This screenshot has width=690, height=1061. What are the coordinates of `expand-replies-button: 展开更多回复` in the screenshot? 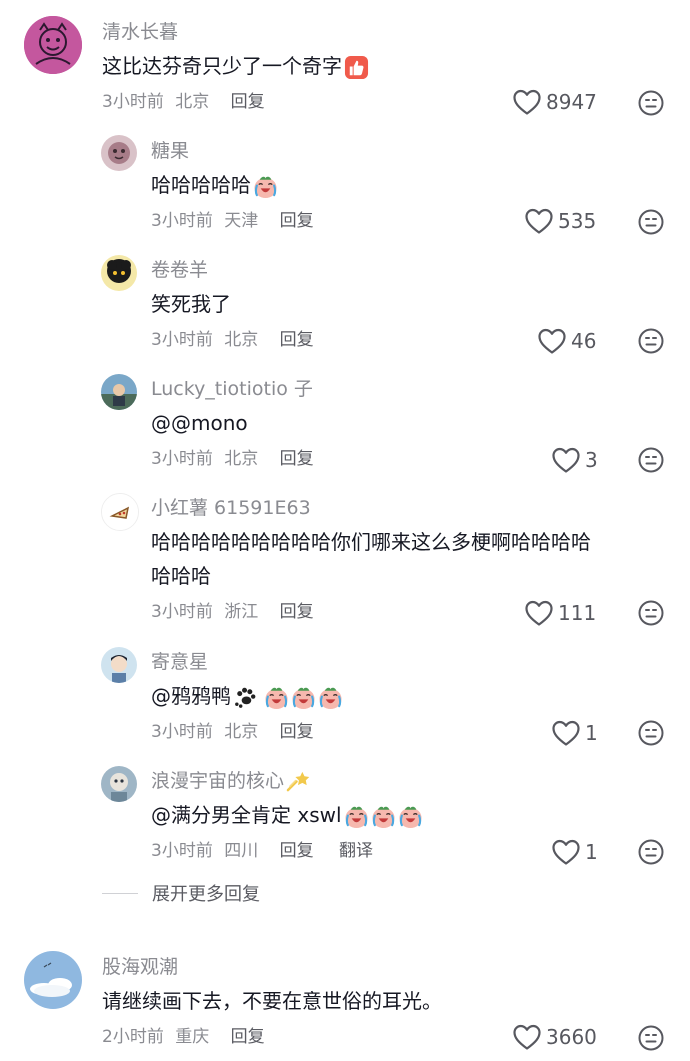 It's located at (181, 893).